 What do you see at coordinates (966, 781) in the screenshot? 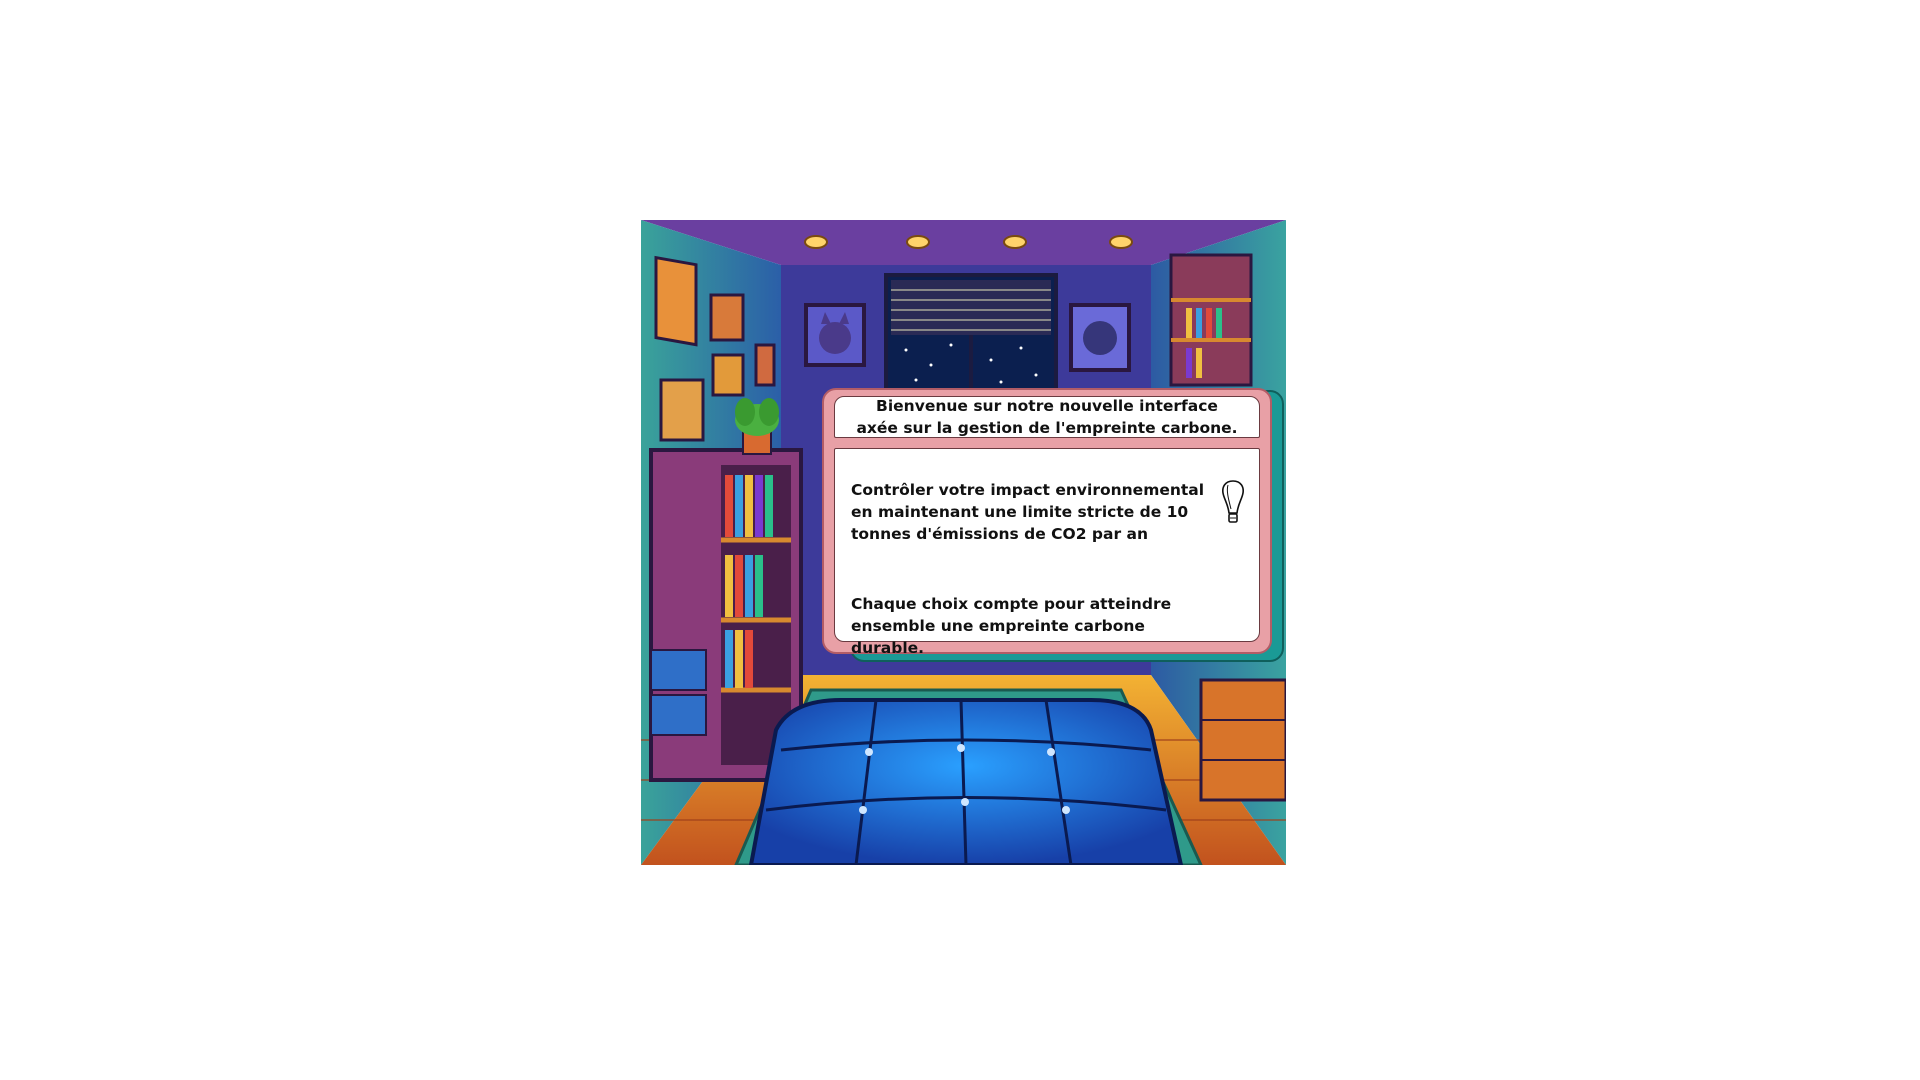
I see `bed-icon` at bounding box center [966, 781].